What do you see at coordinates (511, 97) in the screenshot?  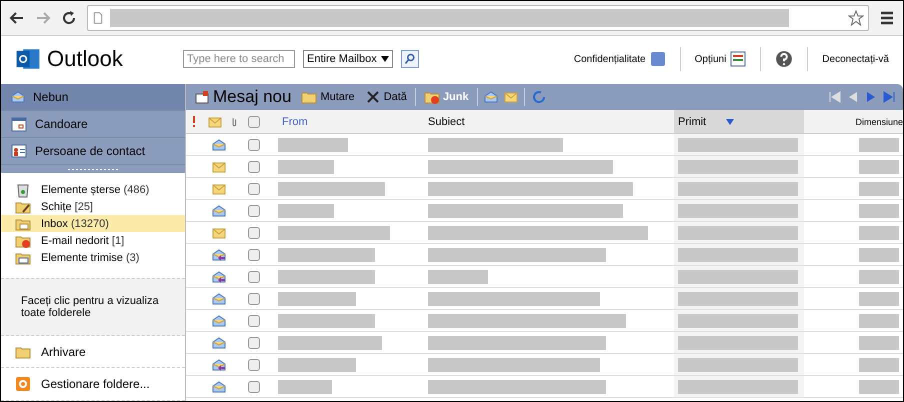 I see `mark-unread-icon` at bounding box center [511, 97].